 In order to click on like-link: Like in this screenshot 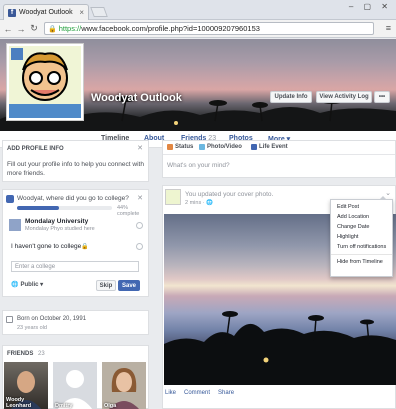, I will do `click(170, 393)`.